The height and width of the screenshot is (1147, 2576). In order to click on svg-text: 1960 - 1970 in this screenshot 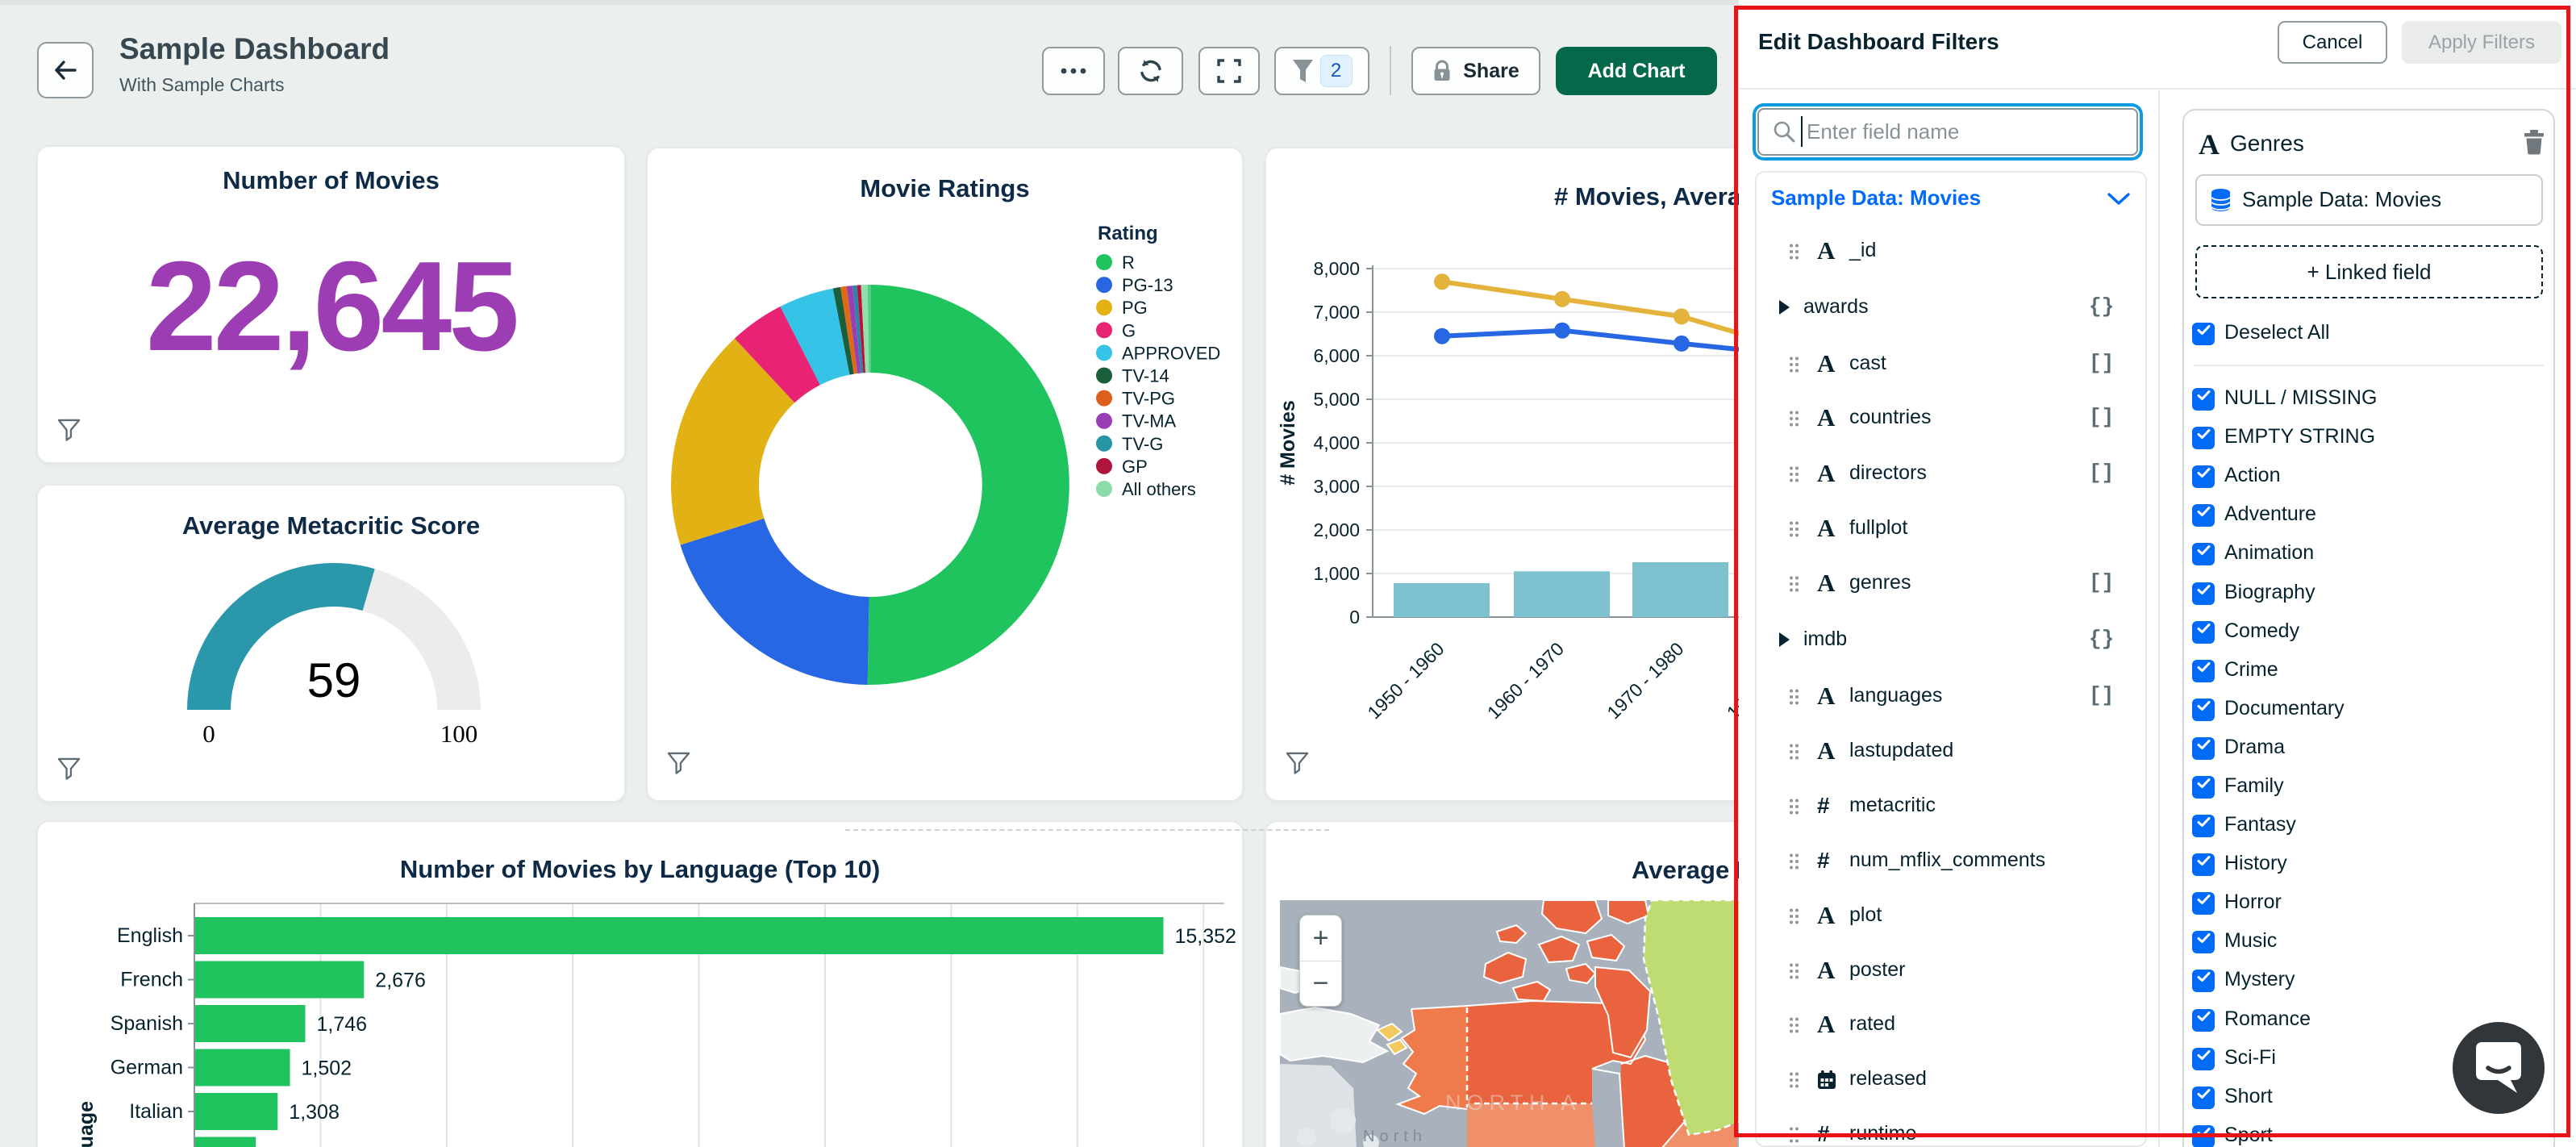, I will do `click(1525, 680)`.